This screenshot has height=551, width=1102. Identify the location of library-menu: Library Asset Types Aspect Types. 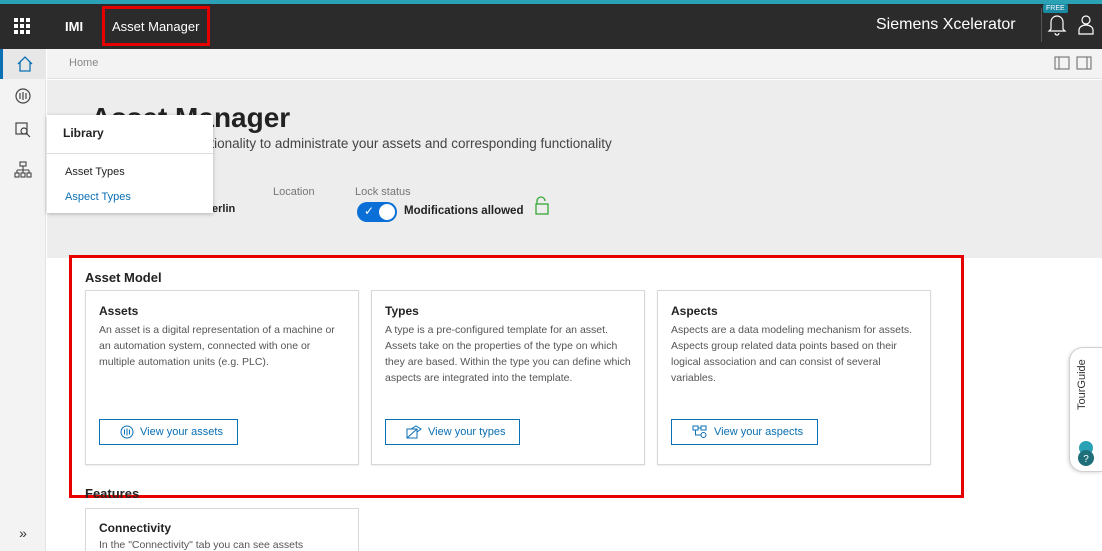
(130, 164).